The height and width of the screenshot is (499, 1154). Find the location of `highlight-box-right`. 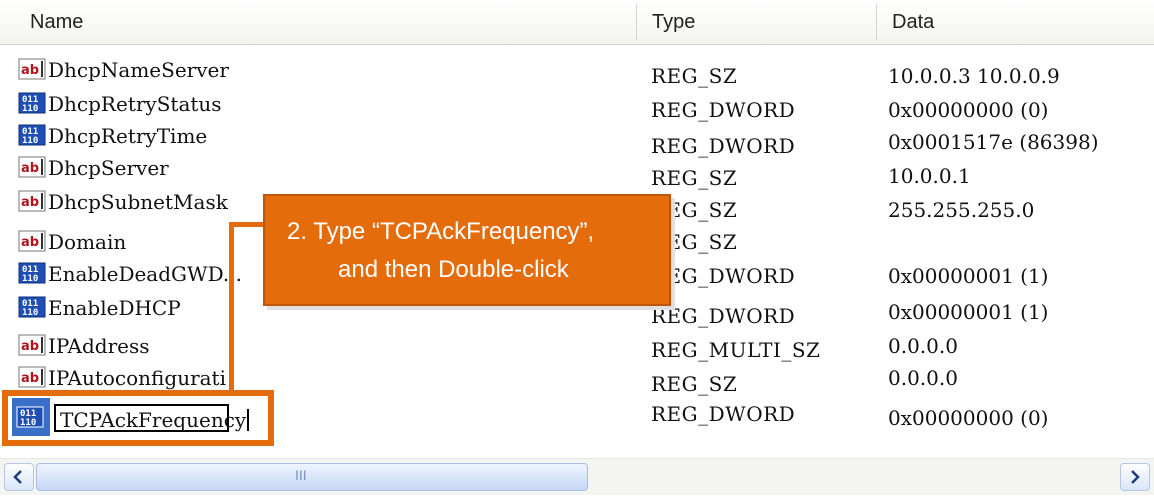

highlight-box-right is located at coordinates (271, 418).